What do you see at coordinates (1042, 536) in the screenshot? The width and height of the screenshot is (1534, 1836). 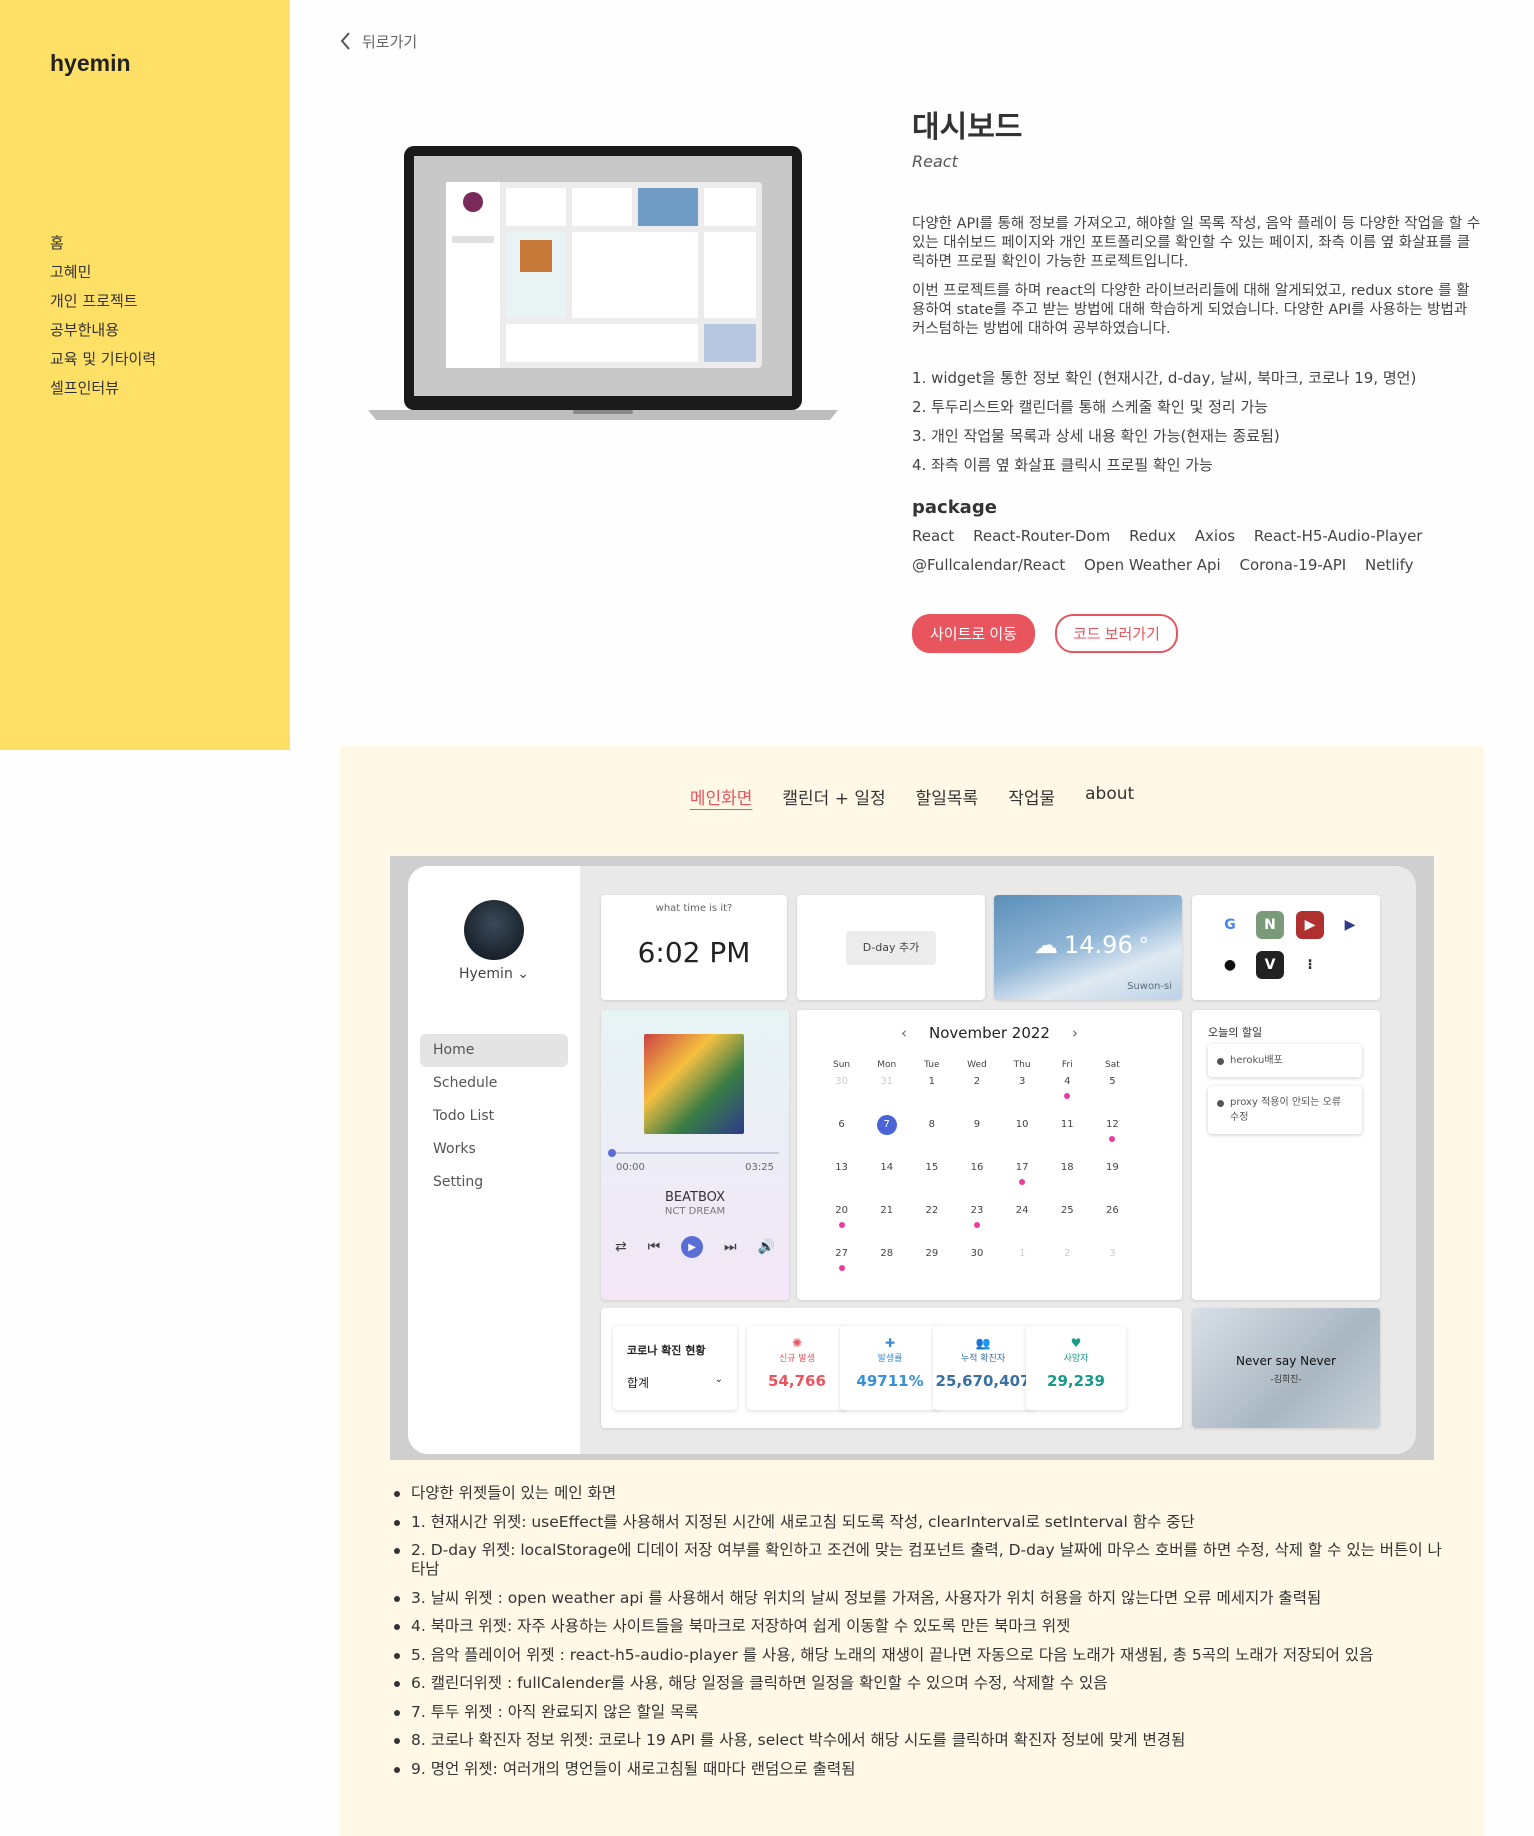 I see `package-item: React-Router-Dom` at bounding box center [1042, 536].